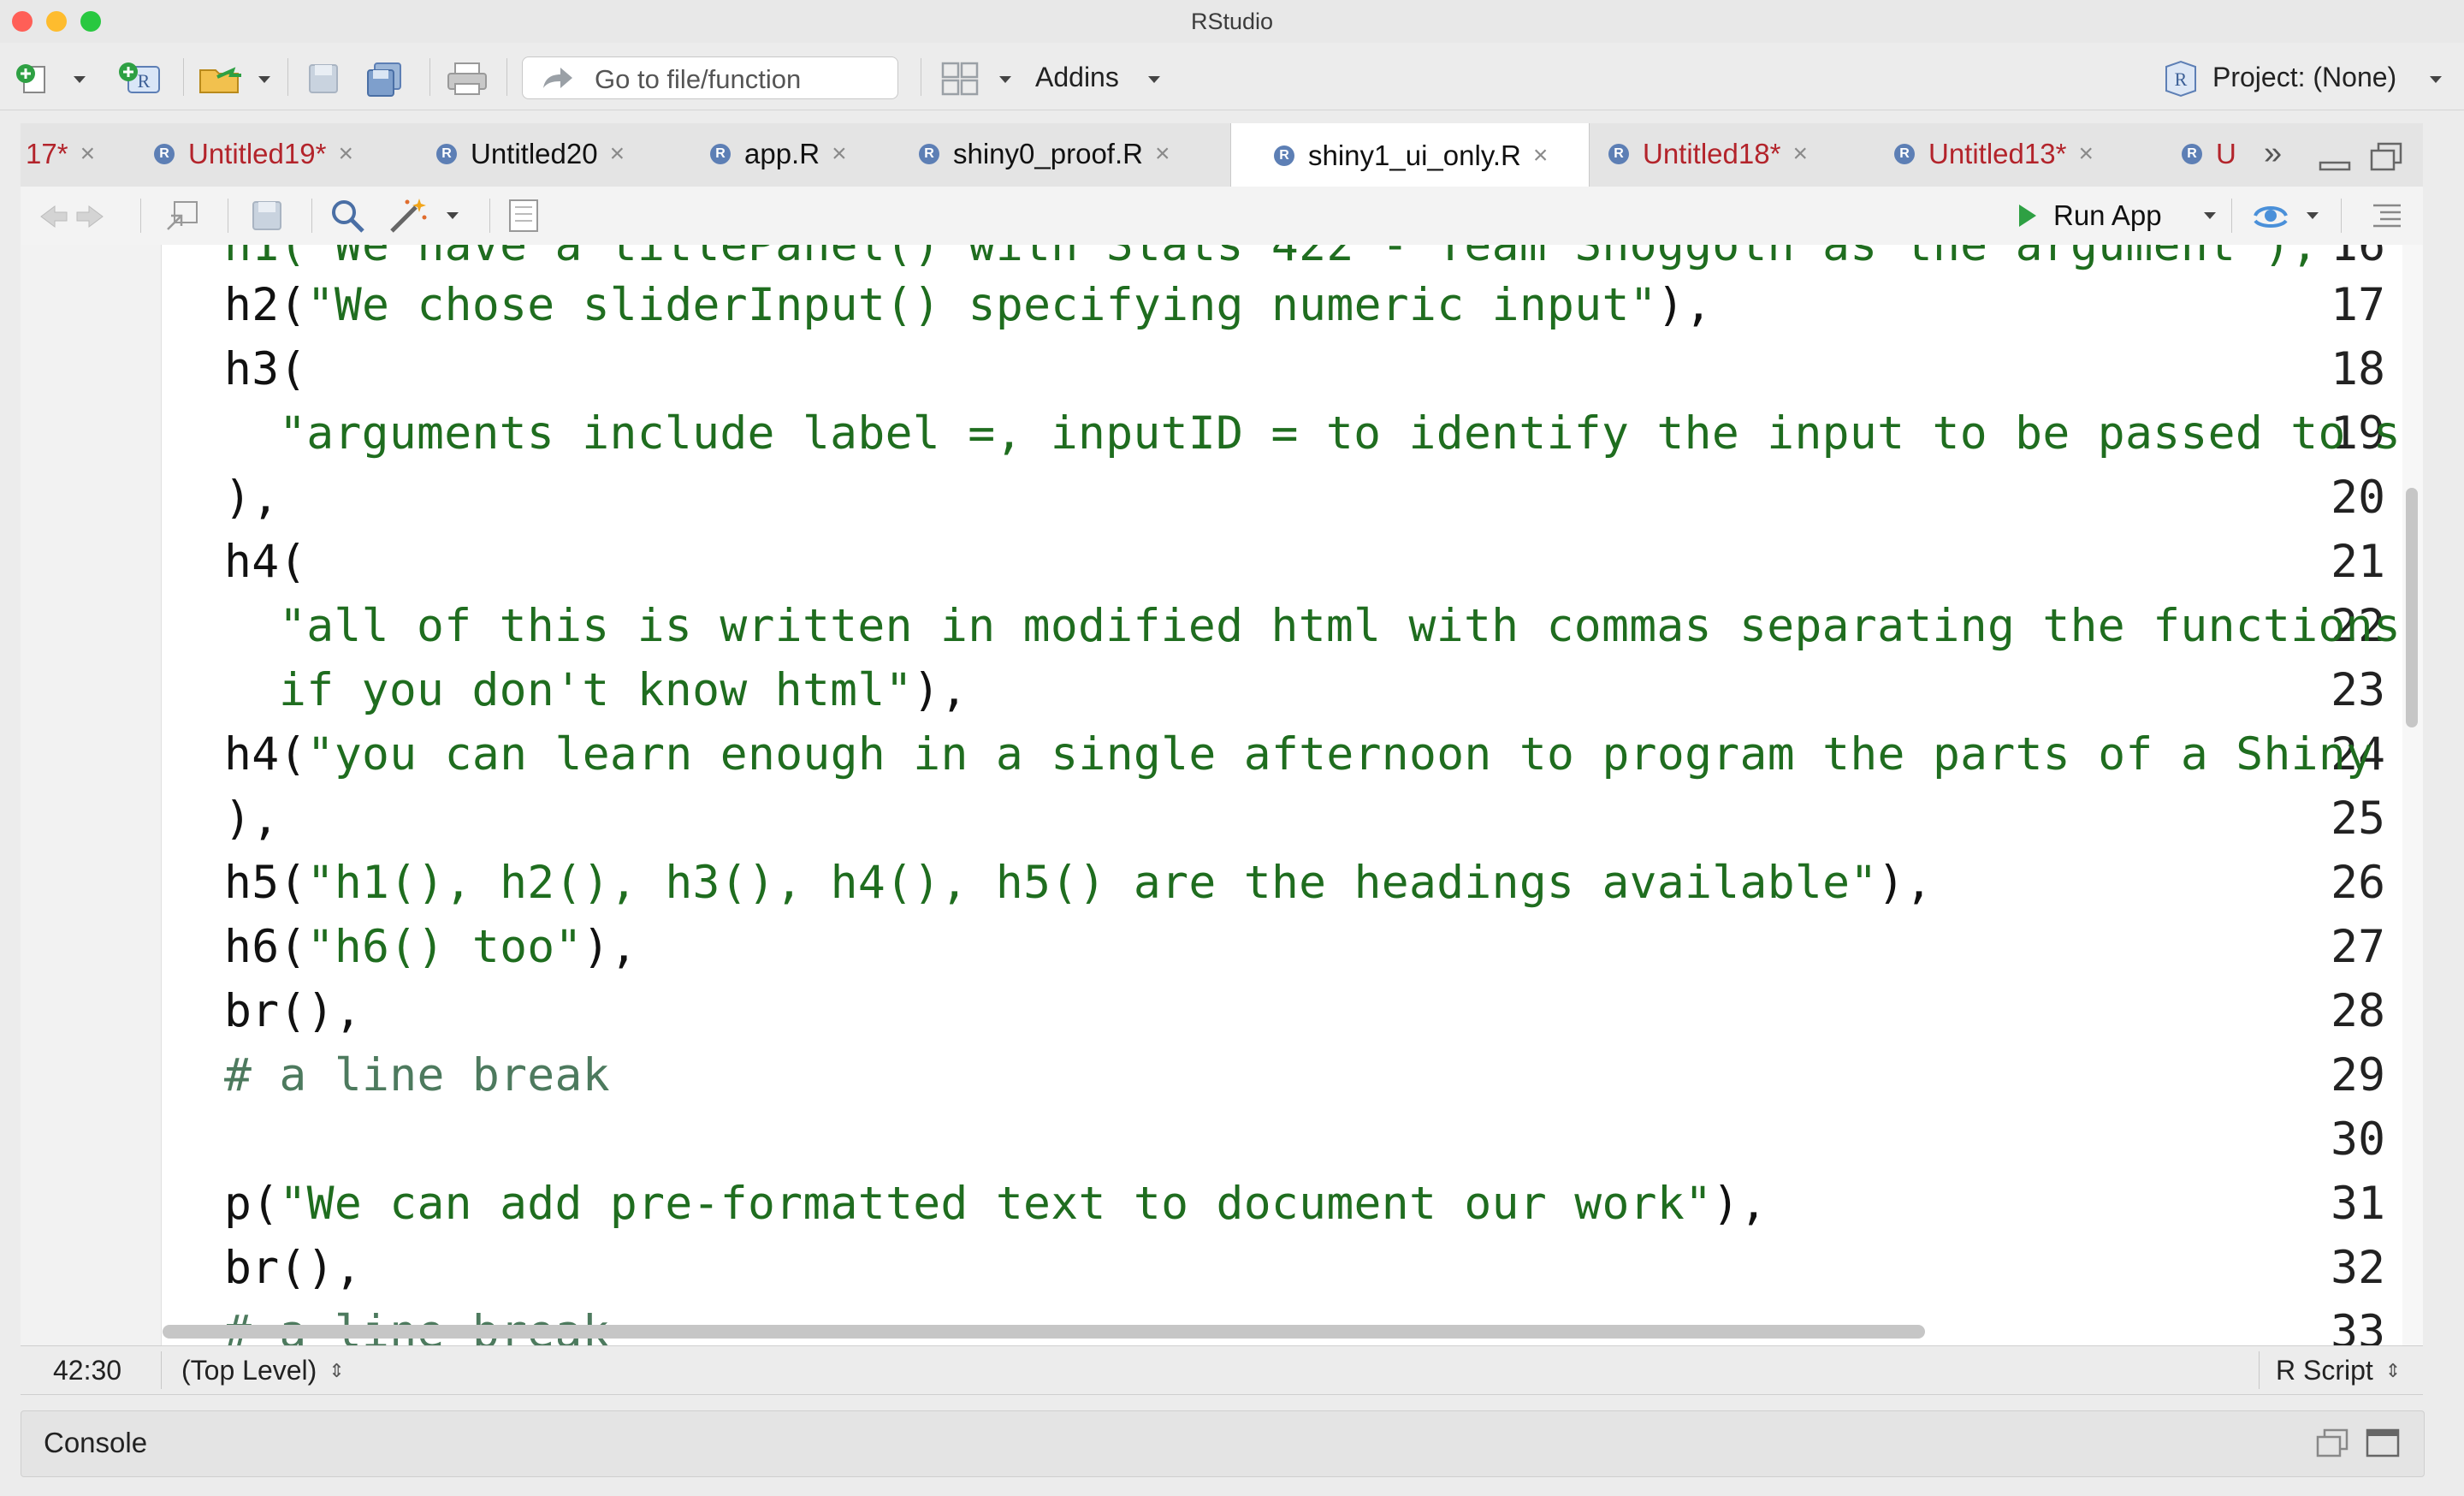  What do you see at coordinates (385, 78) in the screenshot?
I see `save-all-button` at bounding box center [385, 78].